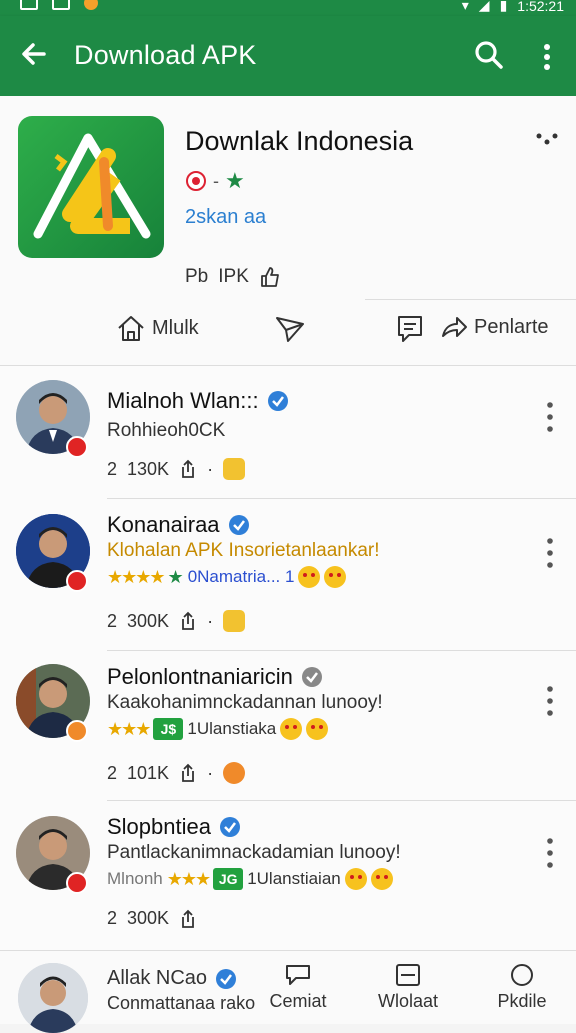  I want to click on tab-profile: Pkdile, so click(522, 987).